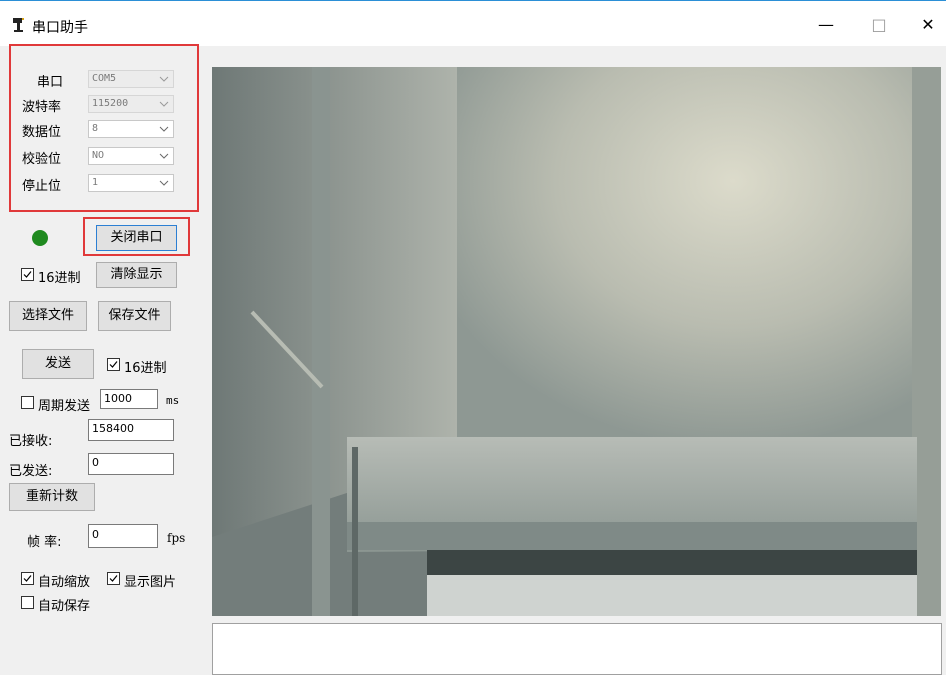 The height and width of the screenshot is (675, 946). Describe the element at coordinates (64, 582) in the screenshot. I see `autoscale-label: 自动缩放` at that location.